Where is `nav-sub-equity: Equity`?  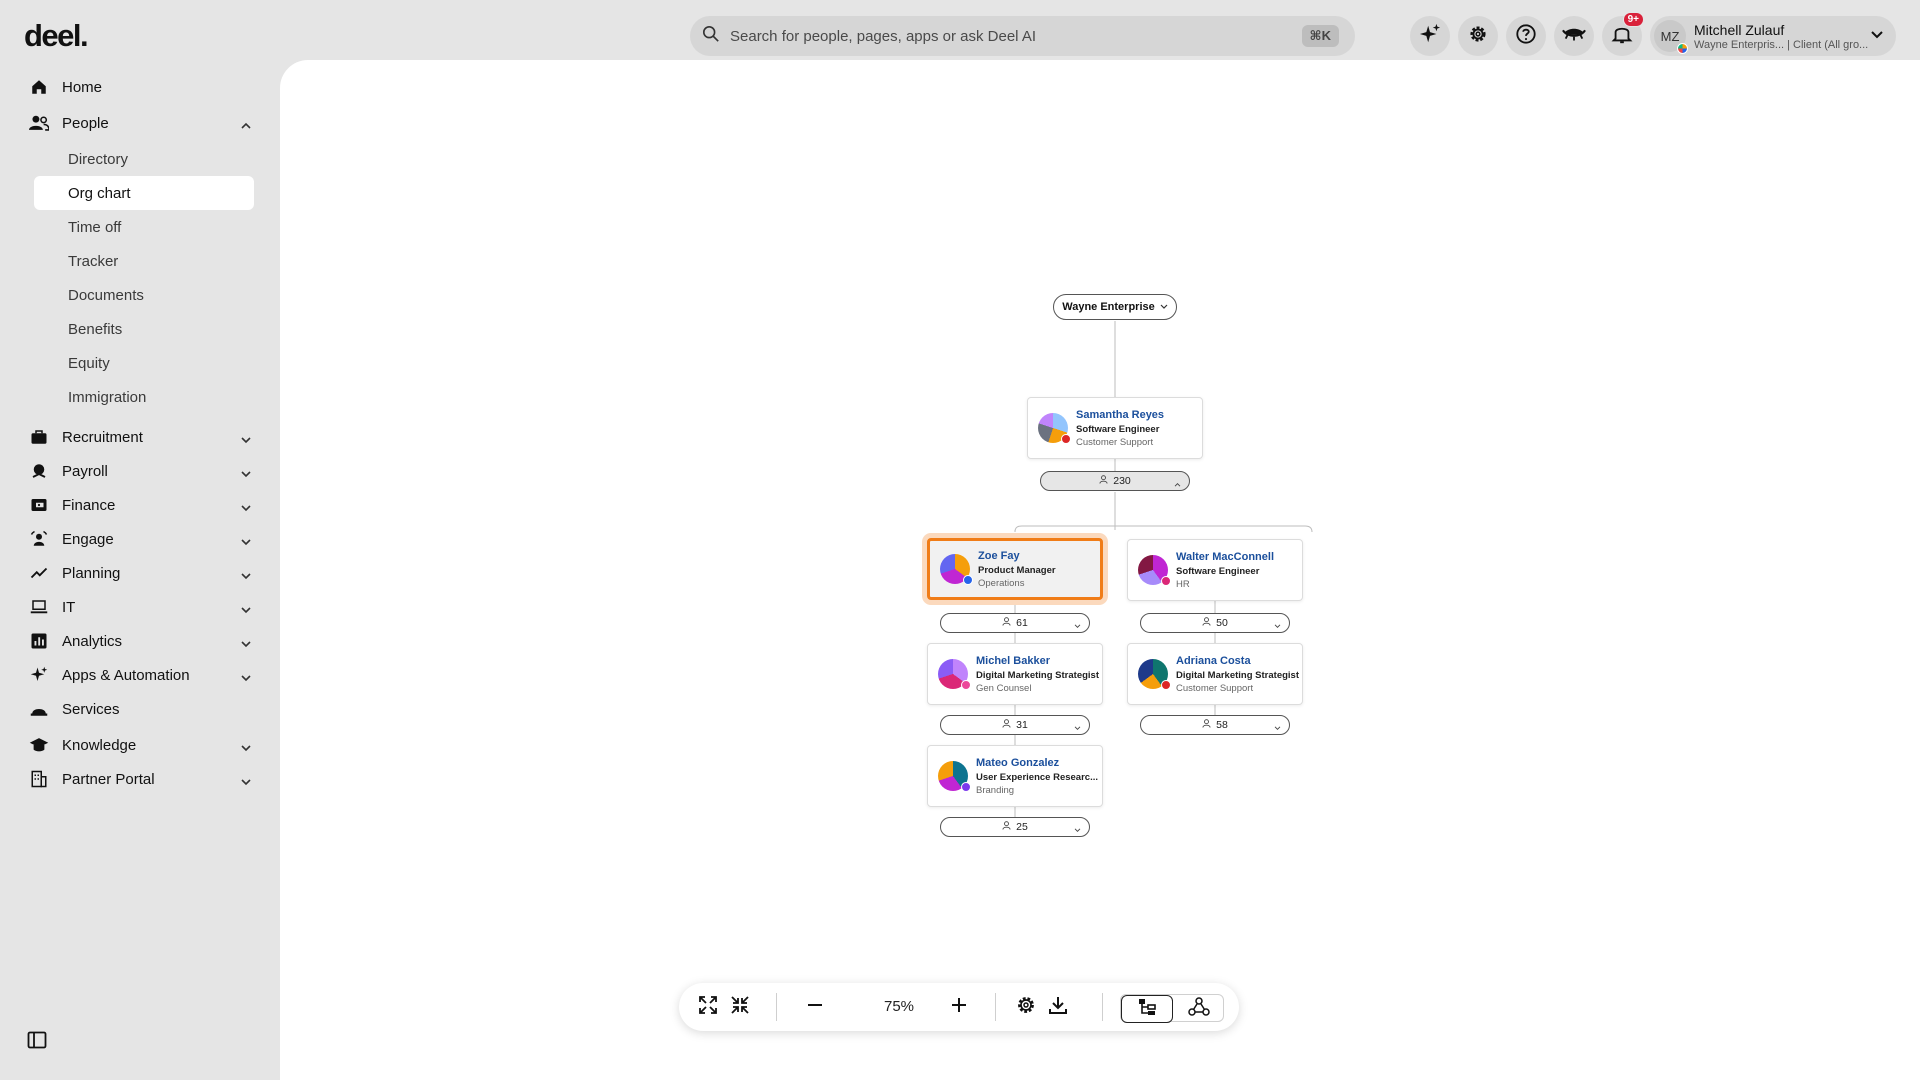
nav-sub-equity: Equity is located at coordinates (144, 363).